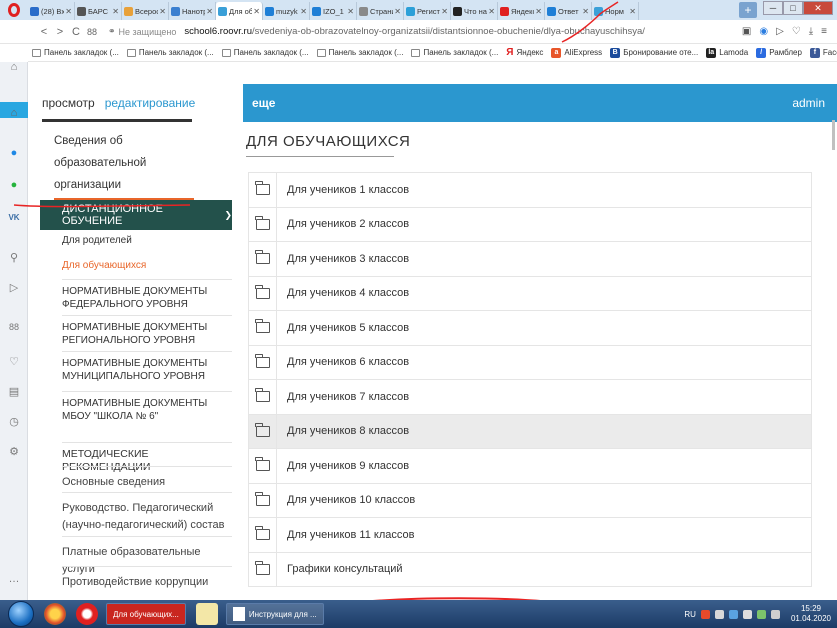 The width and height of the screenshot is (837, 628). I want to click on forward-button: >, so click(60, 32).